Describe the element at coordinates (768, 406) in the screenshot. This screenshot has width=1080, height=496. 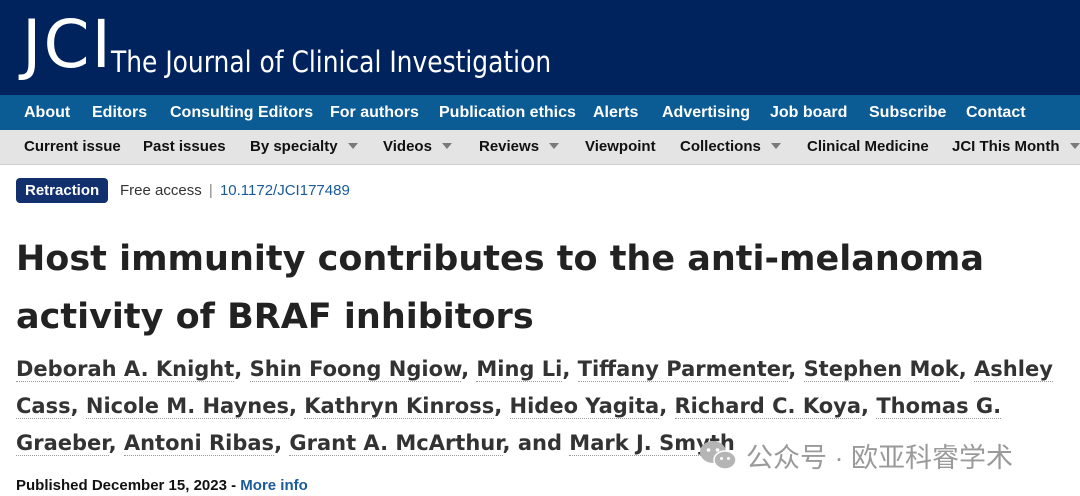
I see `author-link: Richard C. Koya` at that location.